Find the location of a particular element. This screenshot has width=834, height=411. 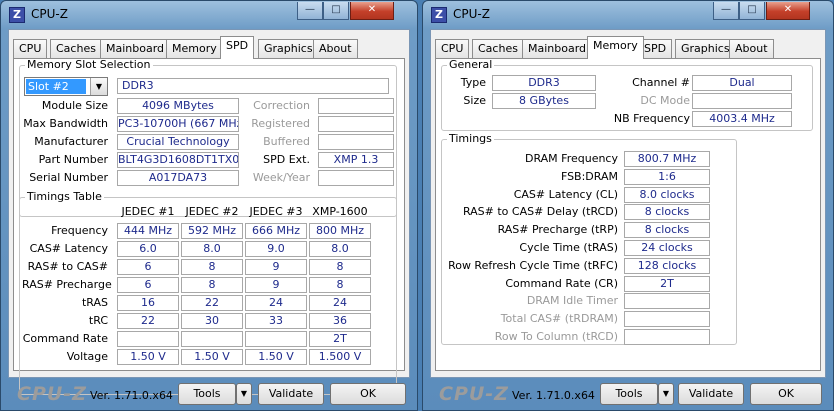

size-label: Size is located at coordinates (474, 100).